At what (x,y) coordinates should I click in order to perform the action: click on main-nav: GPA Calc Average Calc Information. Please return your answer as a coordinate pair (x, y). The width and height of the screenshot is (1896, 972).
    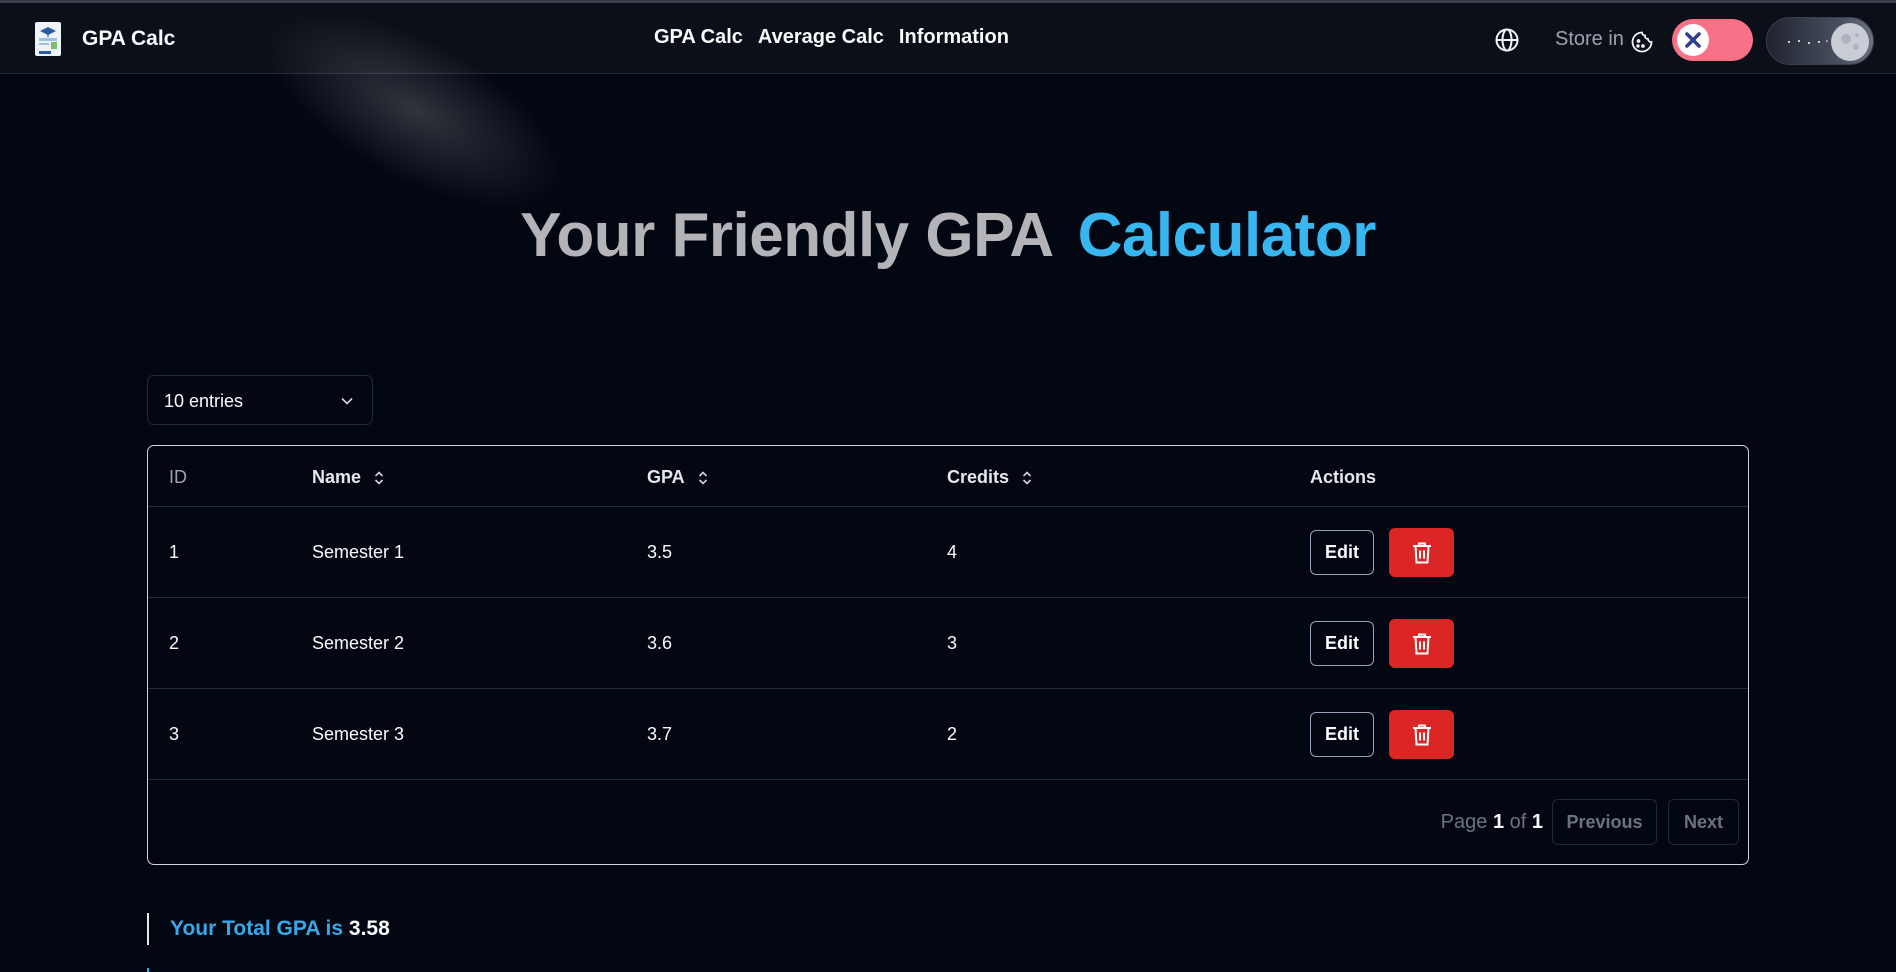
    Looking at the image, I should click on (831, 37).